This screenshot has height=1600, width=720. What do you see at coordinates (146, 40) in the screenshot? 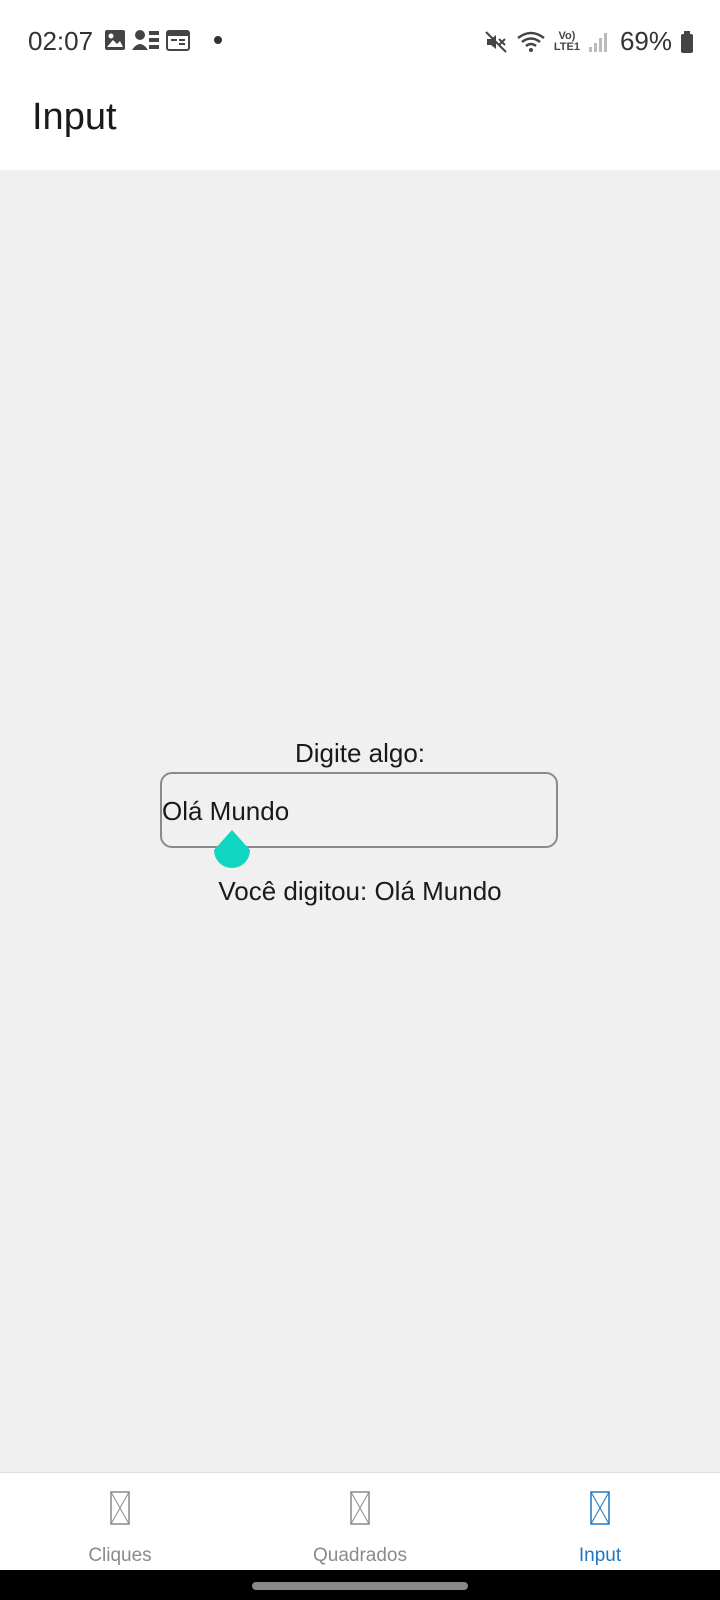
I see `contacts-icon` at bounding box center [146, 40].